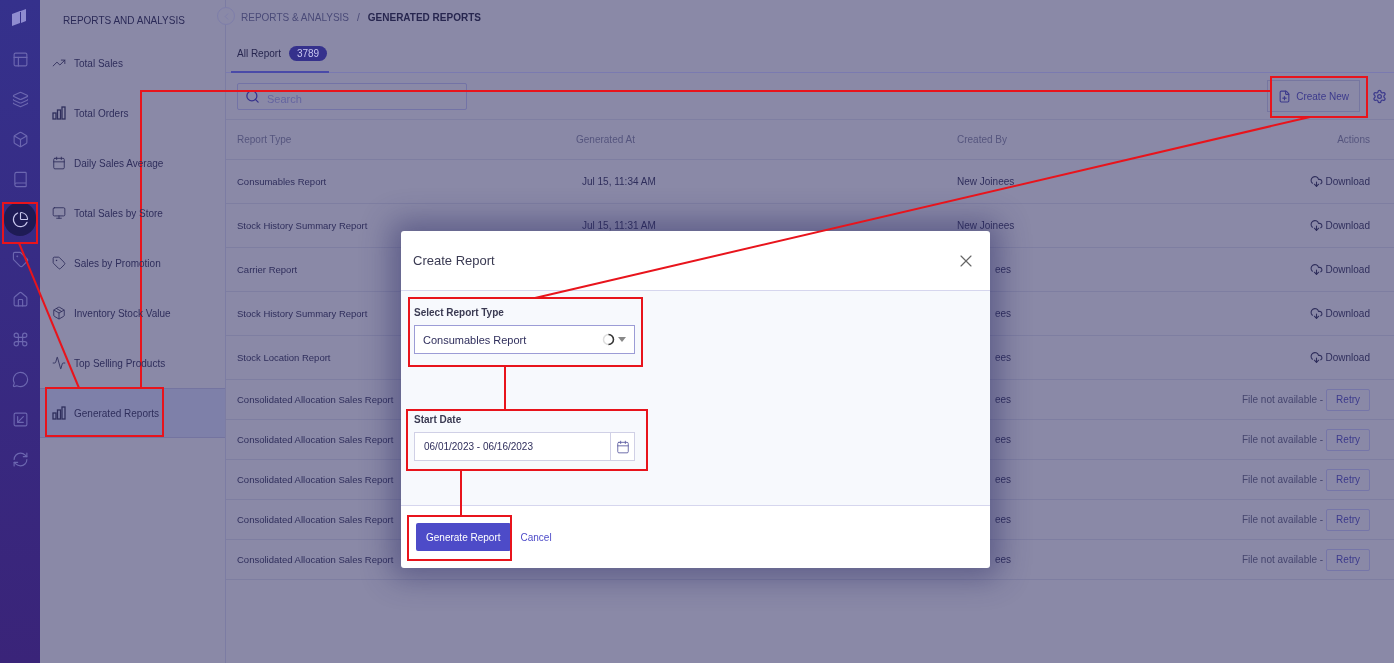 This screenshot has width=1394, height=663. Describe the element at coordinates (59, 213) in the screenshot. I see `monitor-icon` at that location.